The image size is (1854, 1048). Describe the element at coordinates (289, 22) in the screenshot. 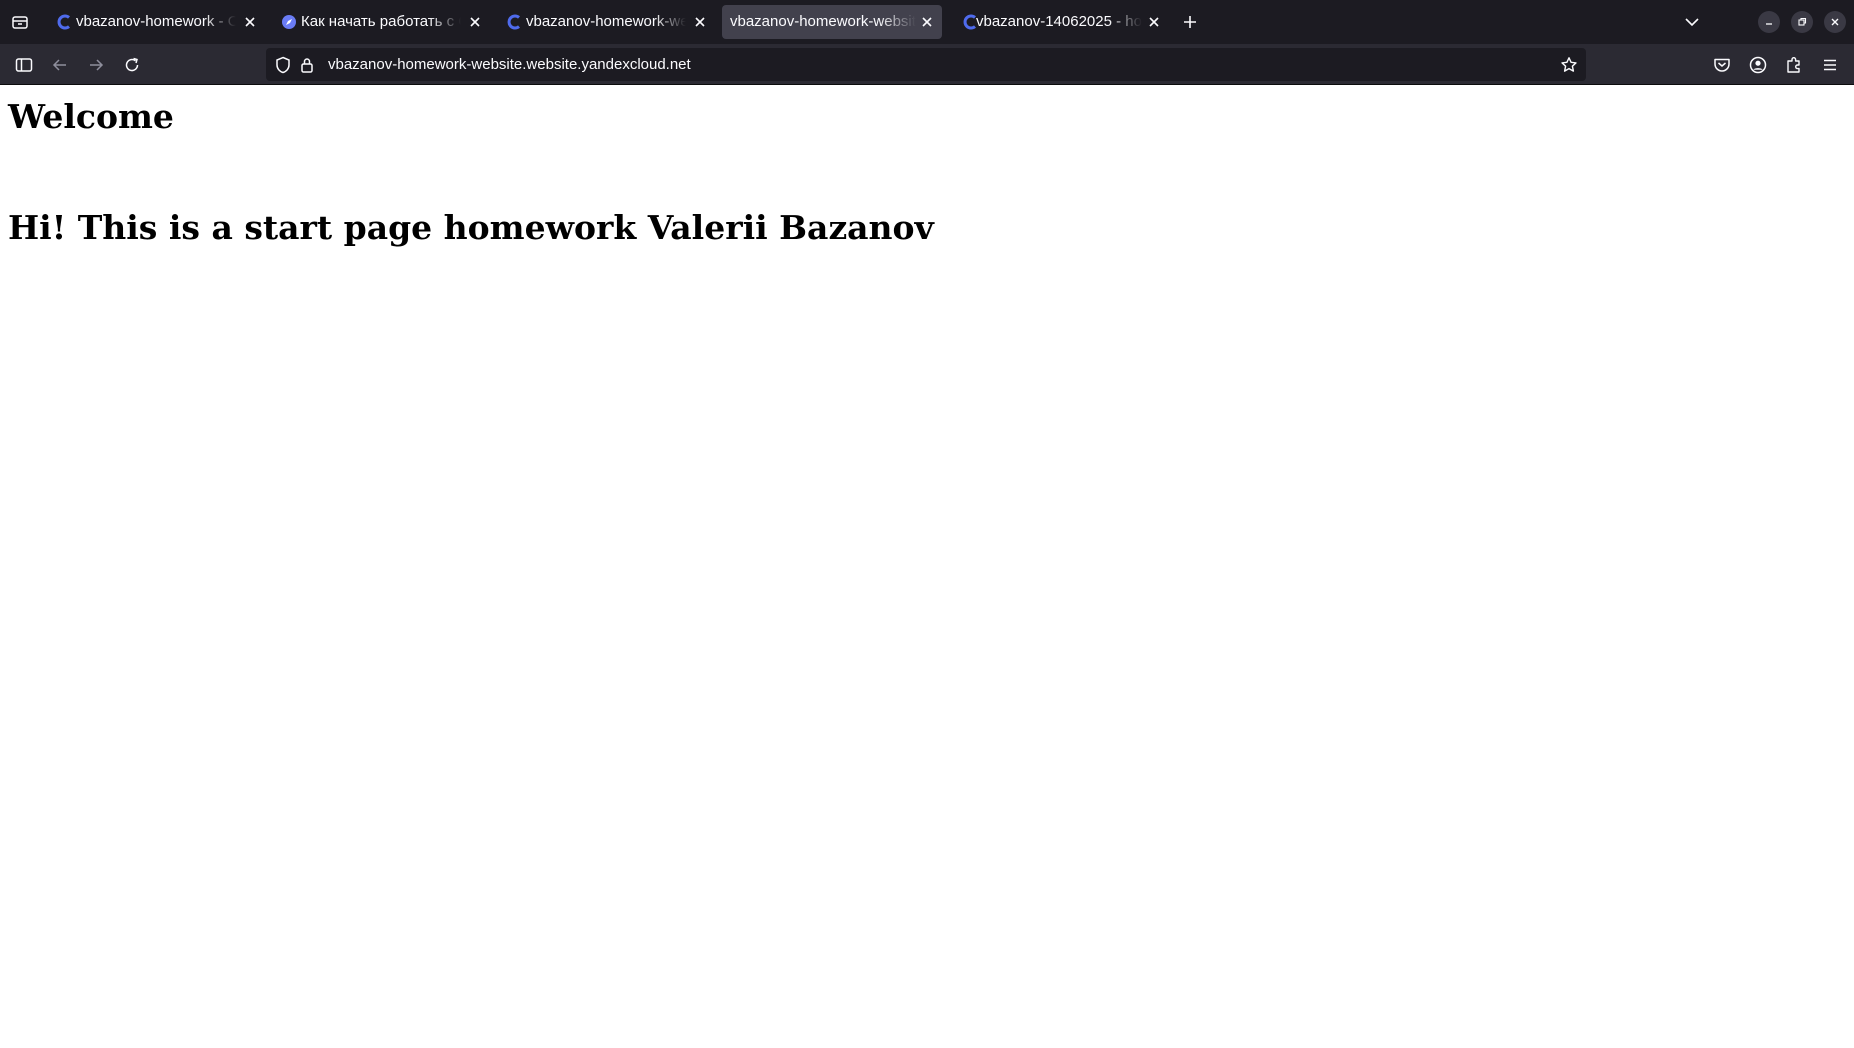

I see `compass-icon` at that location.